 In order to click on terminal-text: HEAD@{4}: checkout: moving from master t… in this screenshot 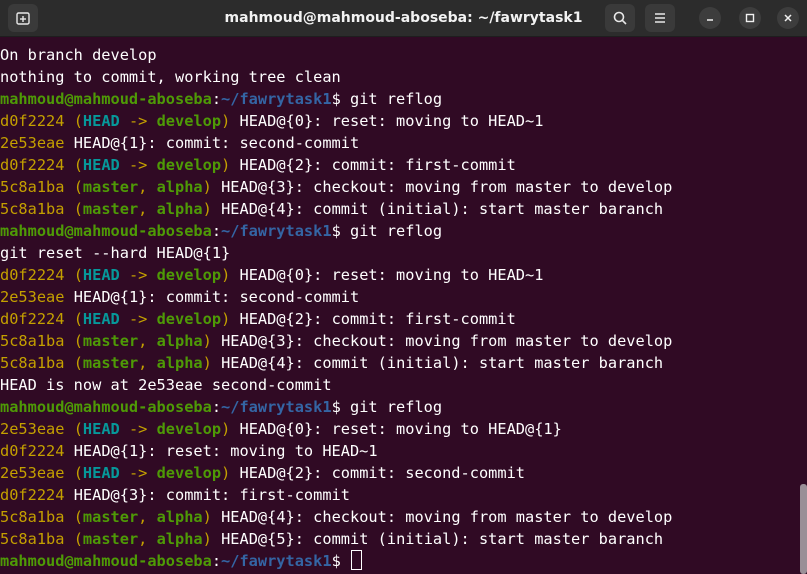, I will do `click(442, 517)`.